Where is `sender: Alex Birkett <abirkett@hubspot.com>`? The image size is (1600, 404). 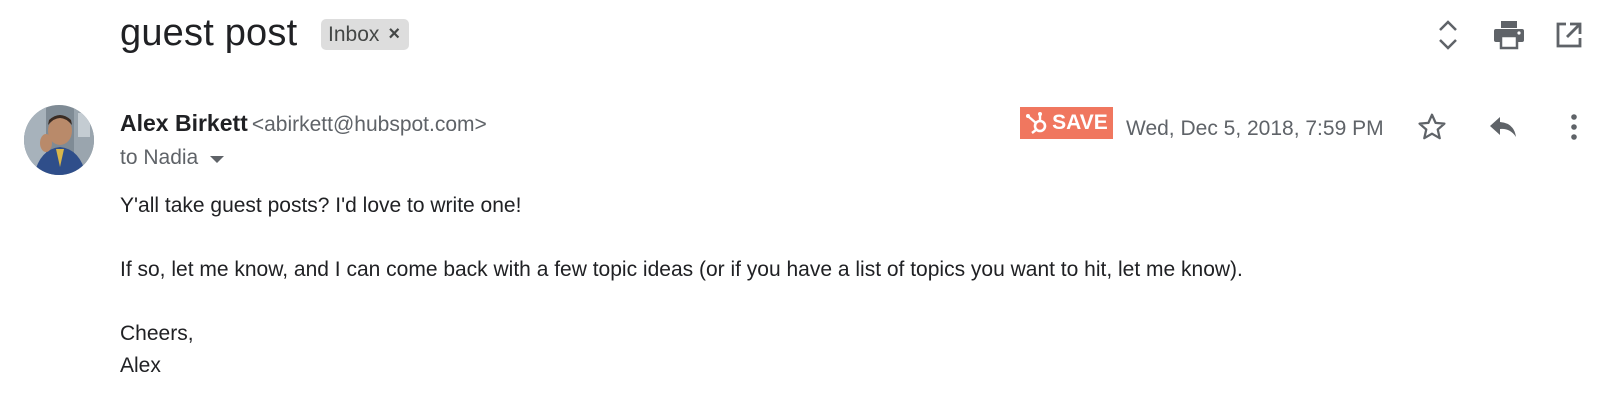 sender: Alex Birkett <abirkett@hubspot.com> is located at coordinates (303, 123).